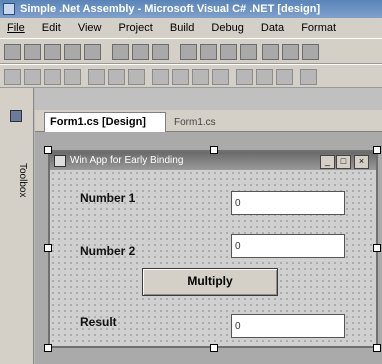  What do you see at coordinates (290, 52) in the screenshot?
I see `start-icon` at bounding box center [290, 52].